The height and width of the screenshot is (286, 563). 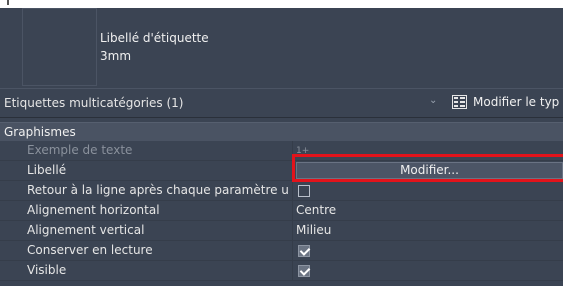 What do you see at coordinates (304, 191) in the screenshot?
I see `checkbox` at bounding box center [304, 191].